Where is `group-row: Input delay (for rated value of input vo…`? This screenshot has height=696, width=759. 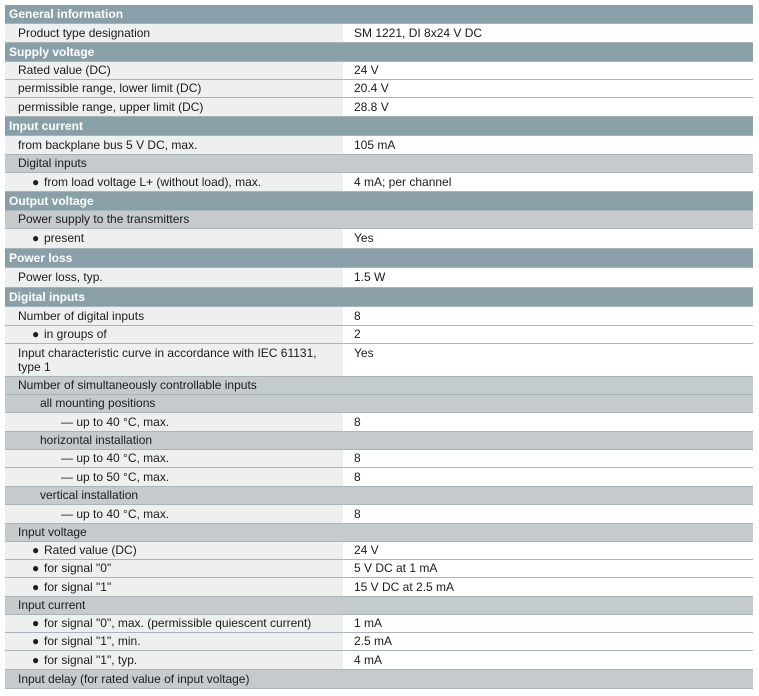
group-row: Input delay (for rated value of input vo… is located at coordinates (379, 679).